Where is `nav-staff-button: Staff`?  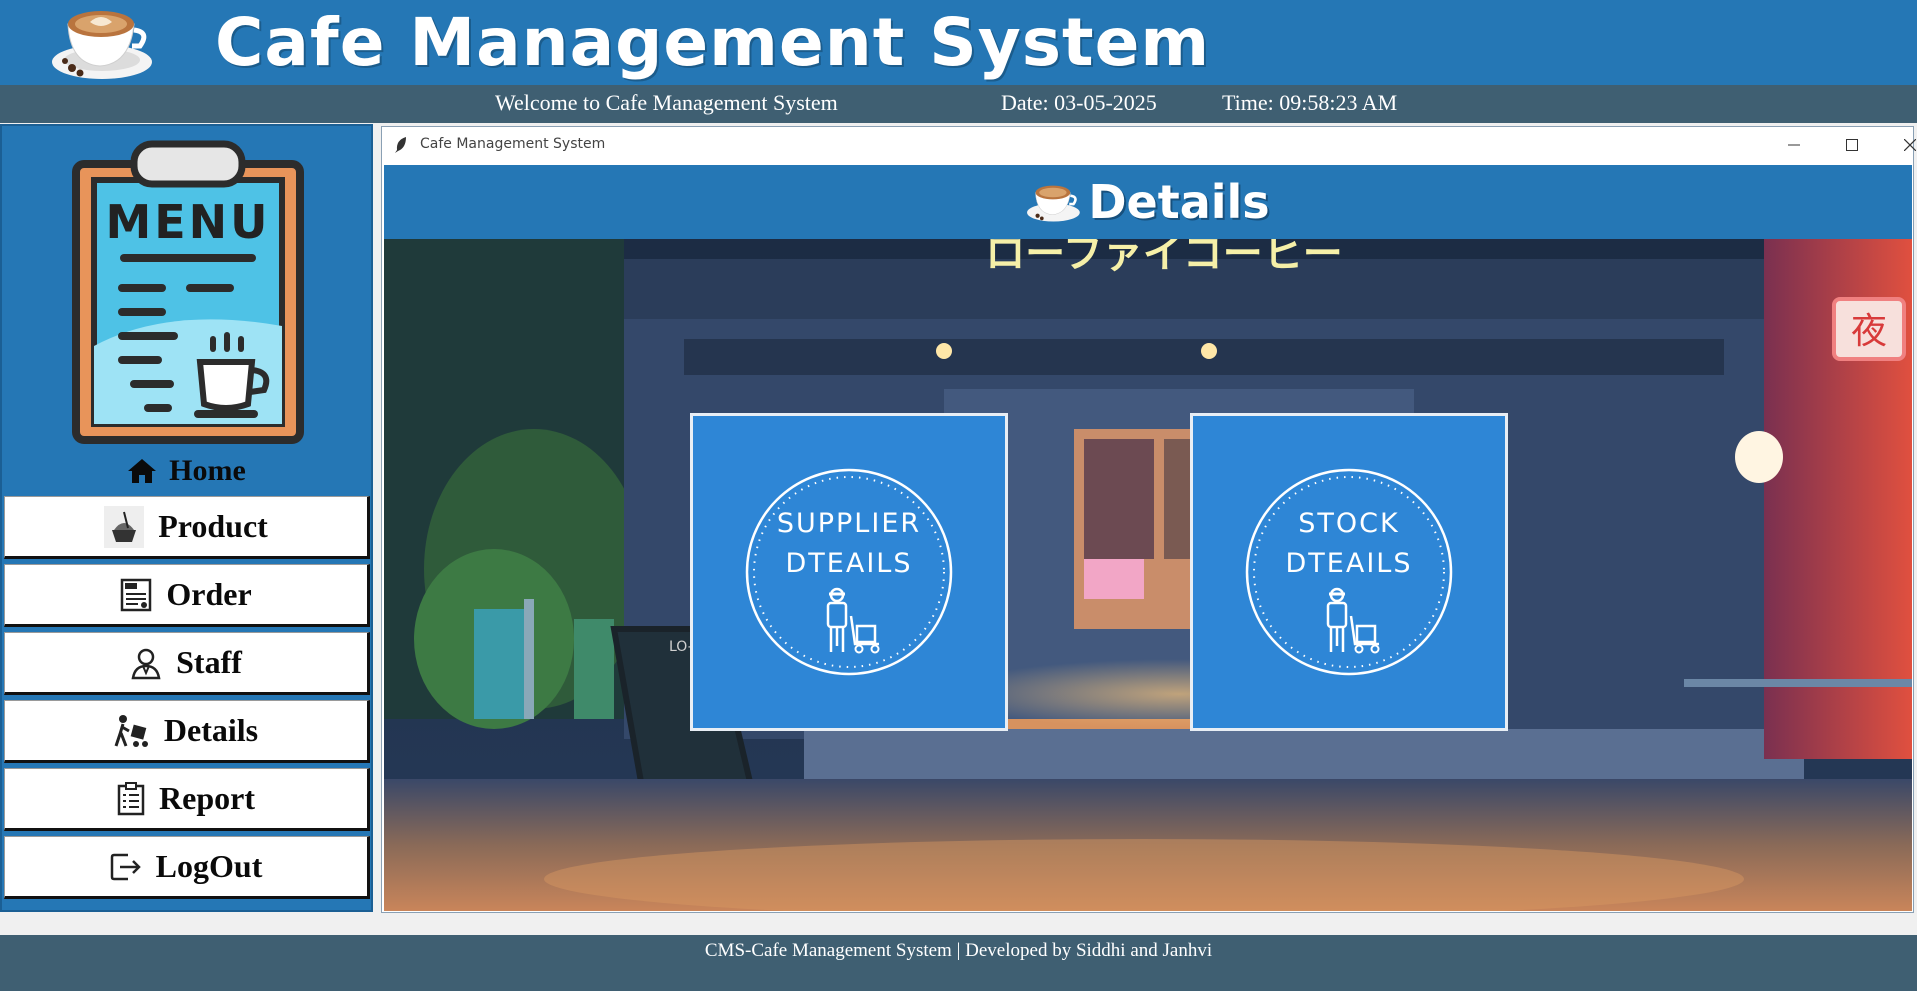
nav-staff-button: Staff is located at coordinates (187, 663).